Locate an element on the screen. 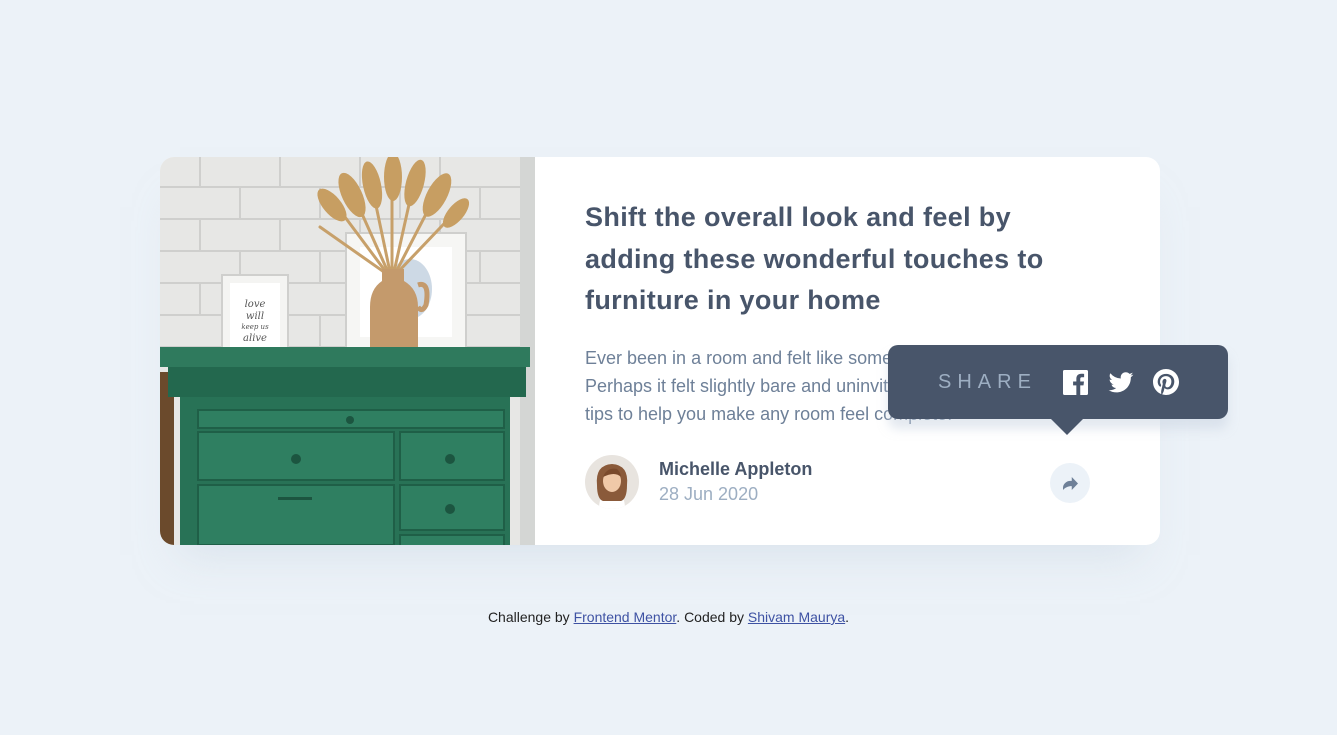 The width and height of the screenshot is (1337, 735). attribution-middle: . Coded by is located at coordinates (710, 617).